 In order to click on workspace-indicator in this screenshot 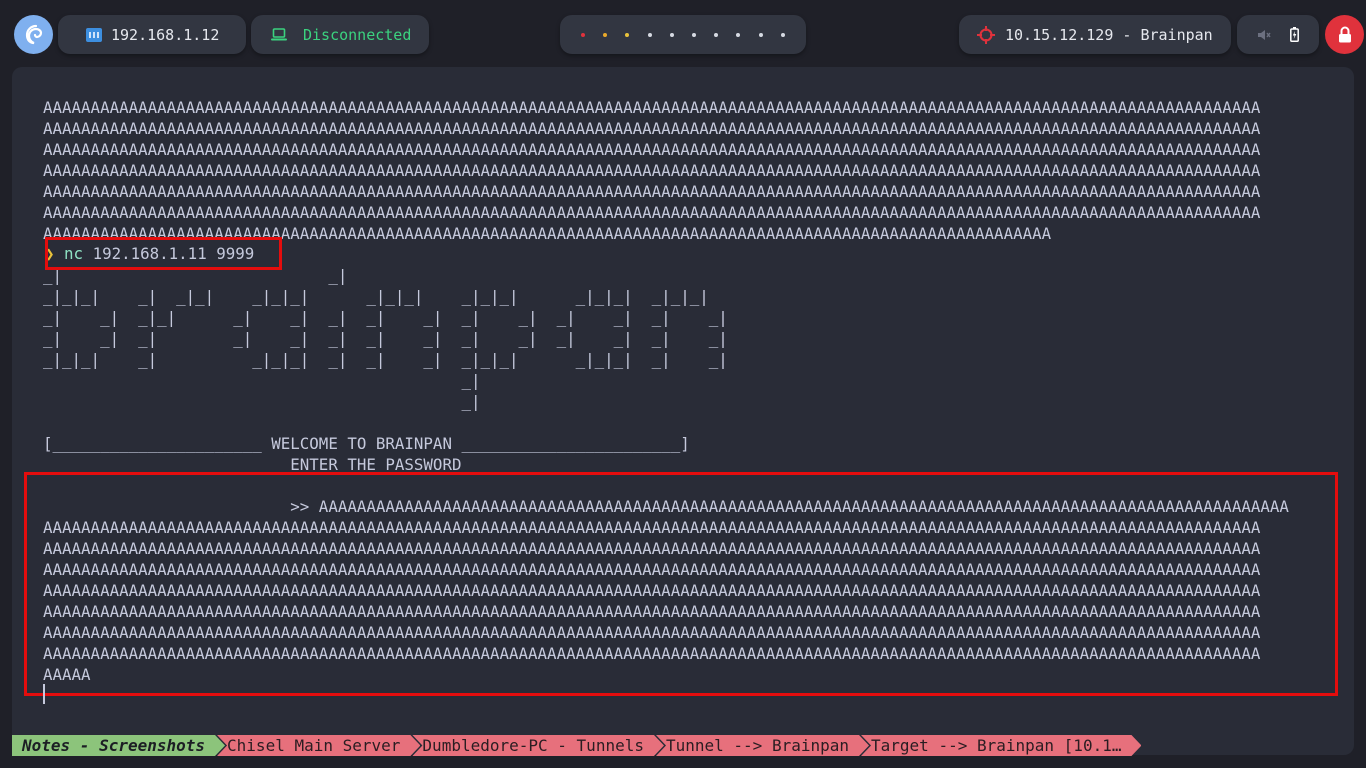, I will do `click(683, 34)`.